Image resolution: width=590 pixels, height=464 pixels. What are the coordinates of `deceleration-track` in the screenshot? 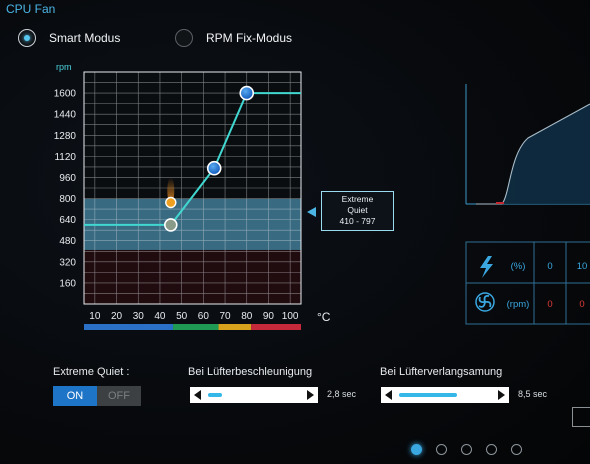 It's located at (445, 395).